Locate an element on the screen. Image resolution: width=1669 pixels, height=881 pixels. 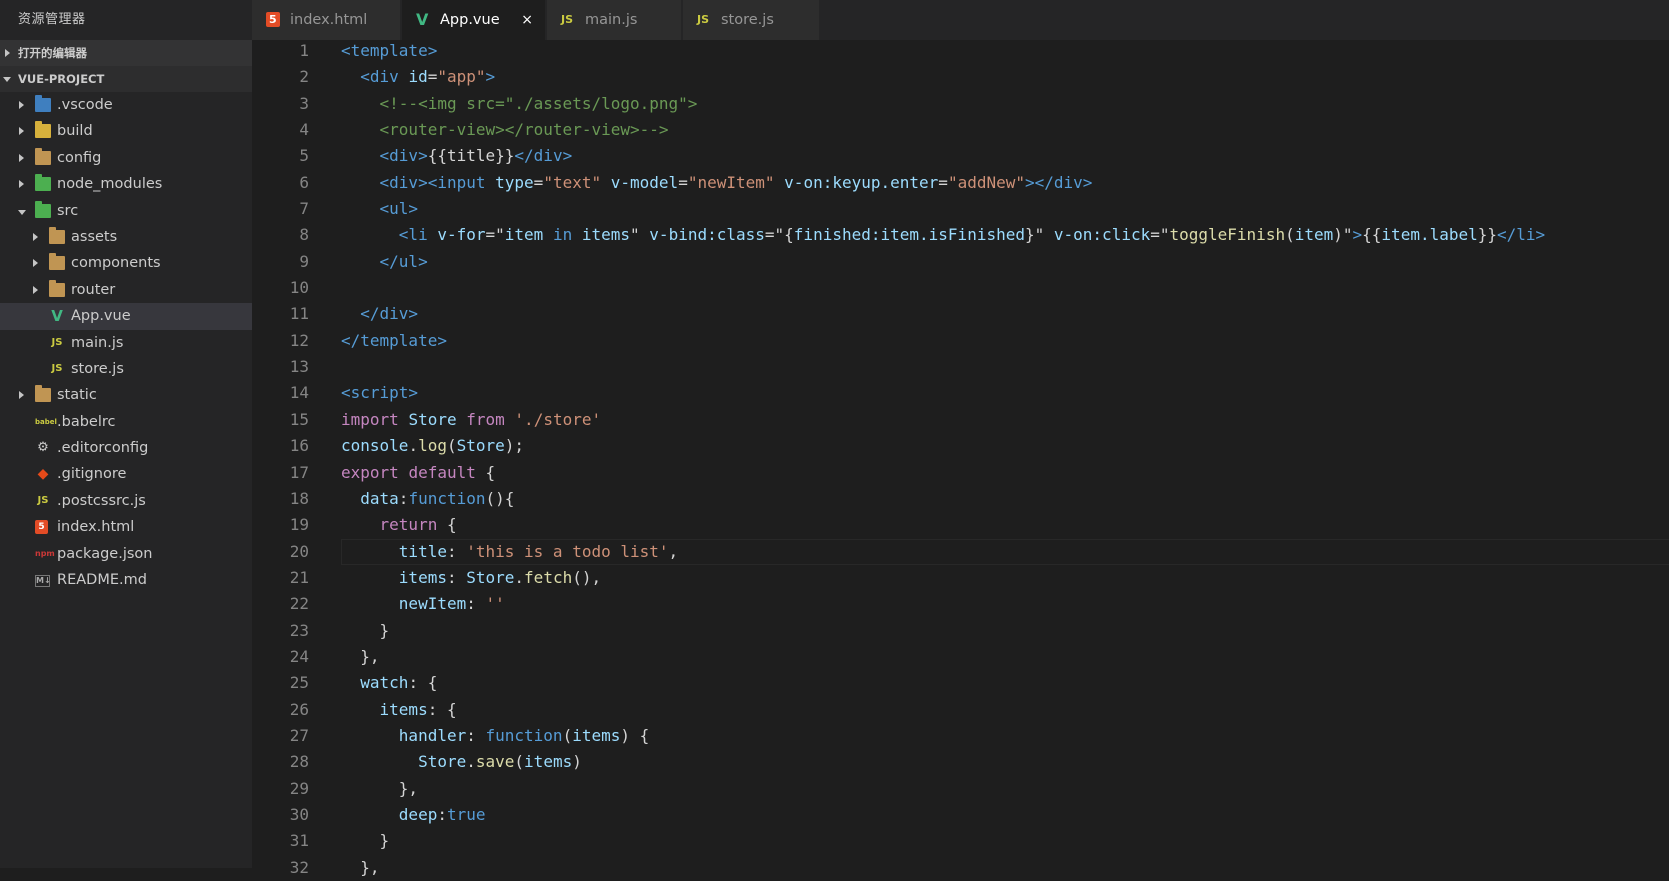
code-token: : is located at coordinates (476, 735).